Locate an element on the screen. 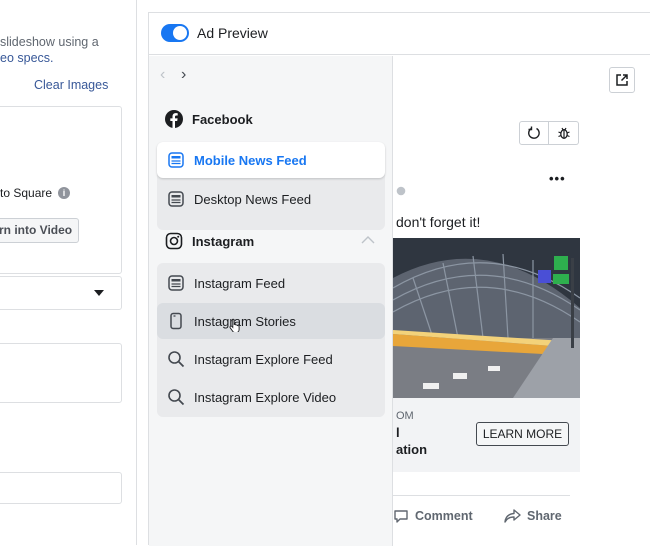 The height and width of the screenshot is (546, 650). instagram-icon is located at coordinates (174, 241).